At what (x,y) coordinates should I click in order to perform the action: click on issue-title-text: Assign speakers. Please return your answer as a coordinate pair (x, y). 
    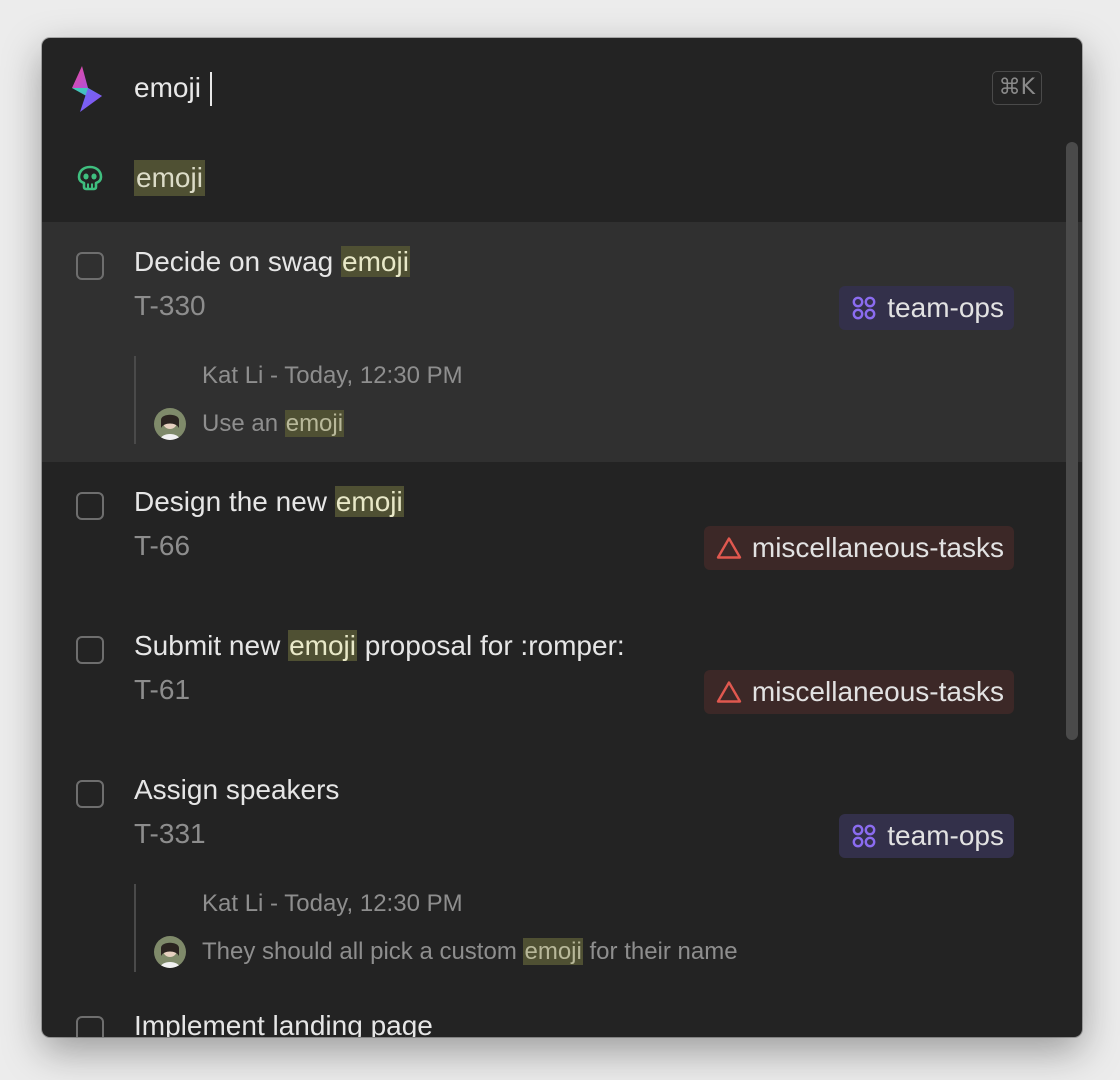
    Looking at the image, I should click on (237, 789).